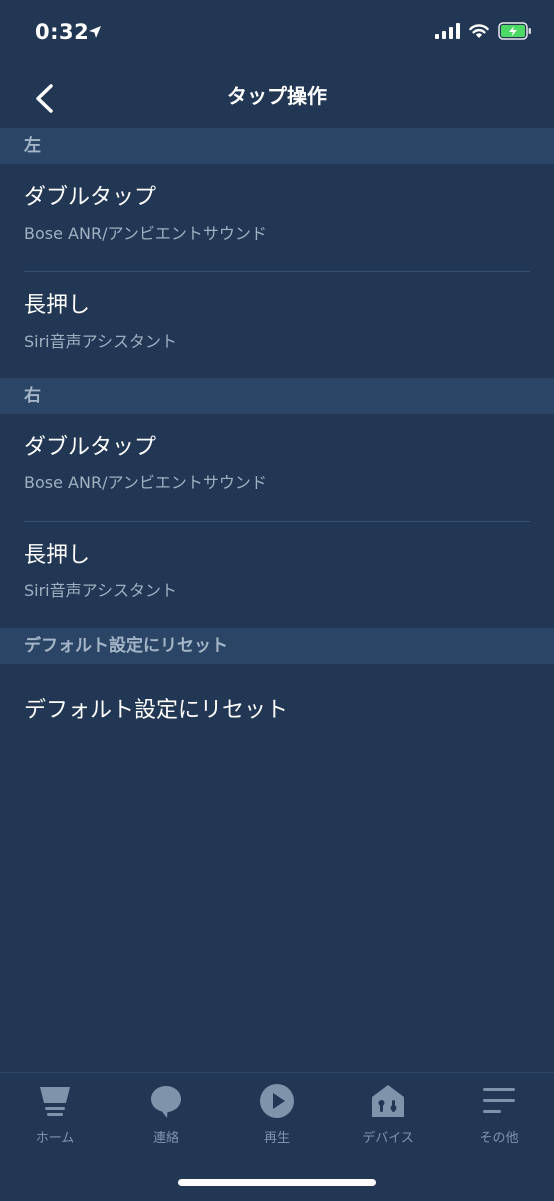 Image resolution: width=554 pixels, height=1201 pixels. What do you see at coordinates (447, 31) in the screenshot?
I see `cellular-signal-icon` at bounding box center [447, 31].